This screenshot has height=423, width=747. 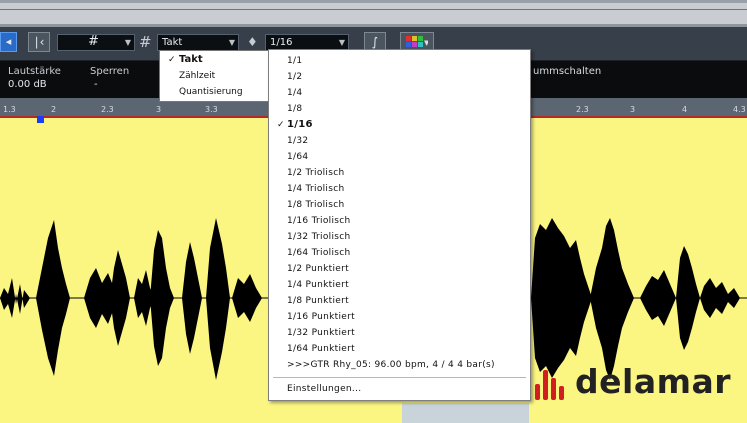 What do you see at coordinates (399, 61) in the screenshot?
I see `menu-item-q-1-1: 1/1` at bounding box center [399, 61].